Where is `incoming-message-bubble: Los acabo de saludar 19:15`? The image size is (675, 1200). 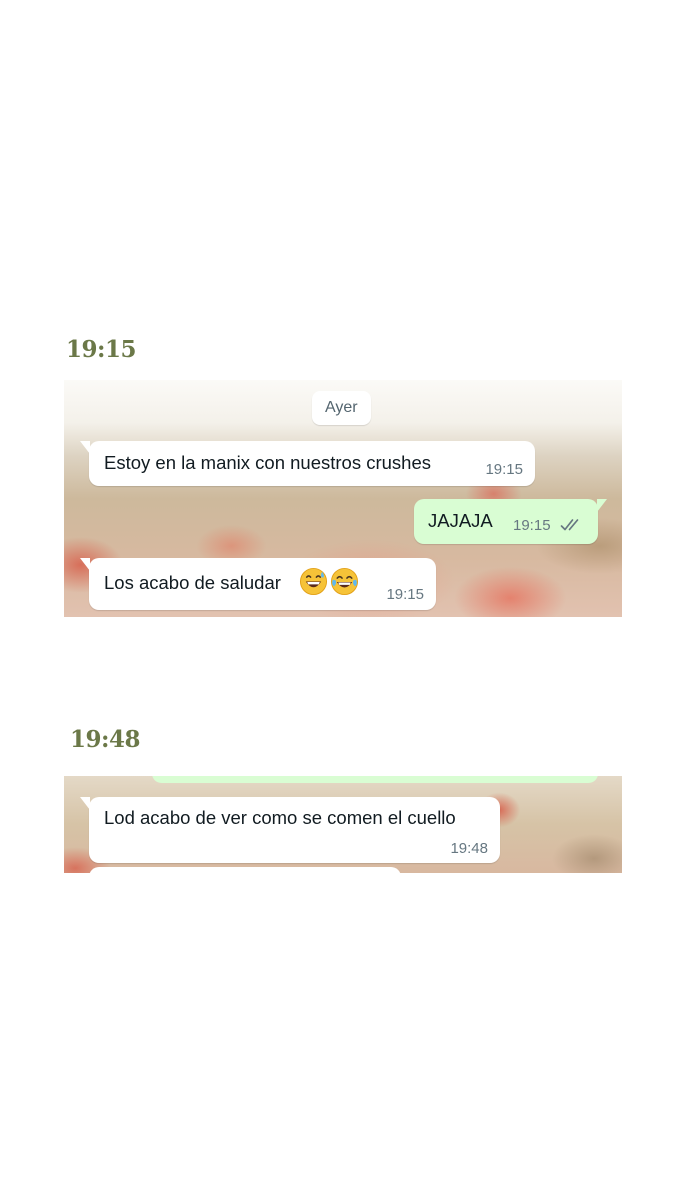 incoming-message-bubble: Los acabo de saludar 19:15 is located at coordinates (258, 584).